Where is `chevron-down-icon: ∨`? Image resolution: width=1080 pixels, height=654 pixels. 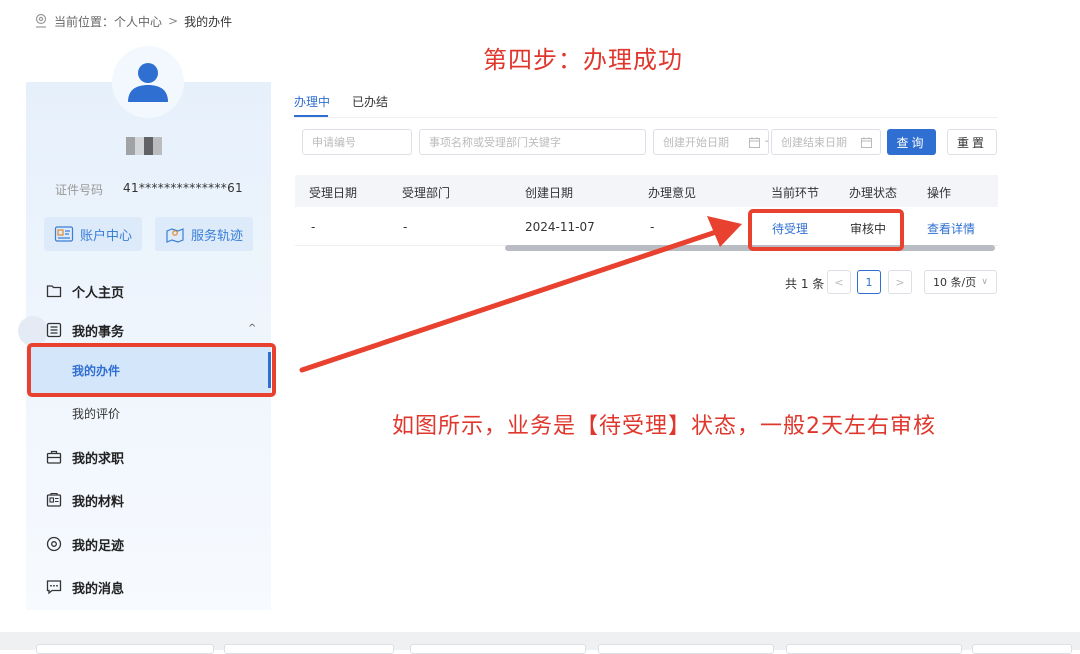 chevron-down-icon: ∨ is located at coordinates (984, 282).